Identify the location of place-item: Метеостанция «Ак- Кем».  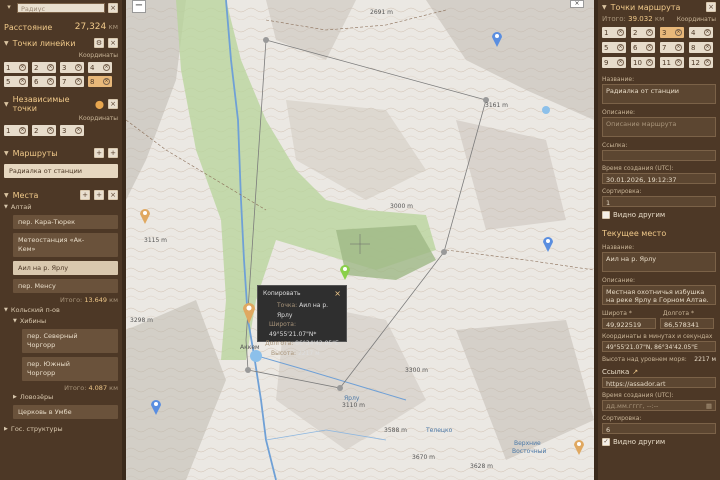
(65, 245).